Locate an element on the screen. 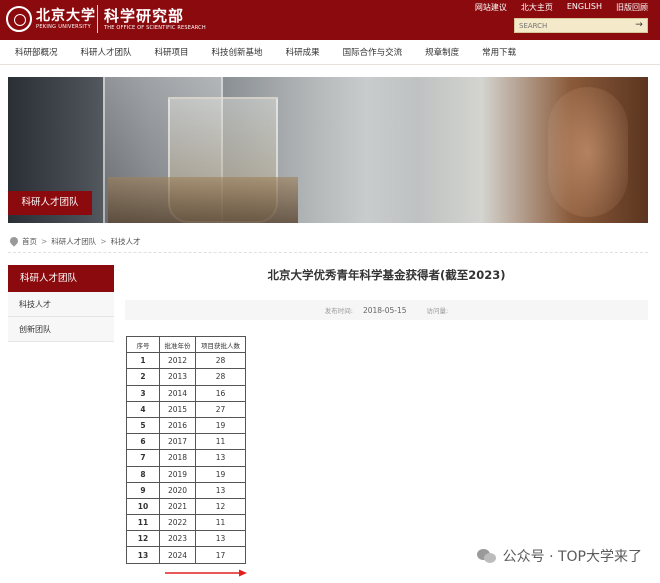  row-index: 5 is located at coordinates (143, 425).